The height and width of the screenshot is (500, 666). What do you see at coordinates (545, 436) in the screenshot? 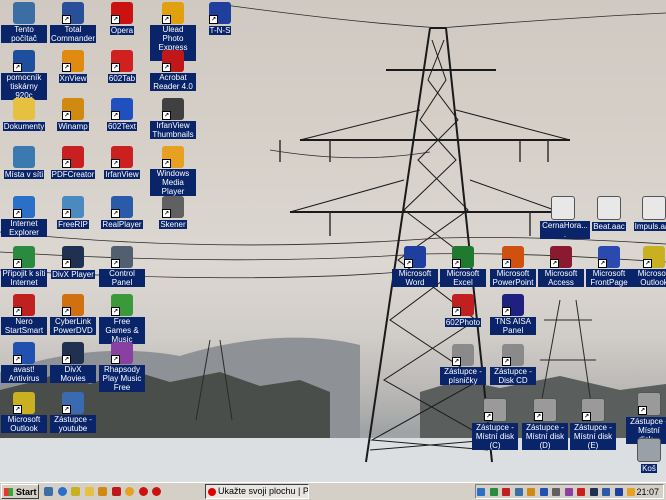
I see `desktop-icon-label: Zástupce - Místní disk (D)` at bounding box center [545, 436].